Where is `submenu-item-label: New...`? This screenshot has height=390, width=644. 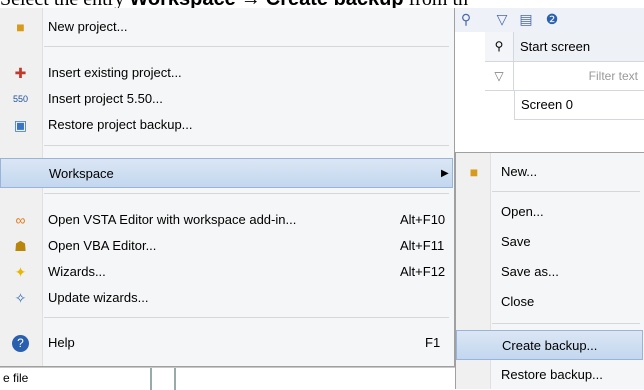
submenu-item-label: New... is located at coordinates (519, 171).